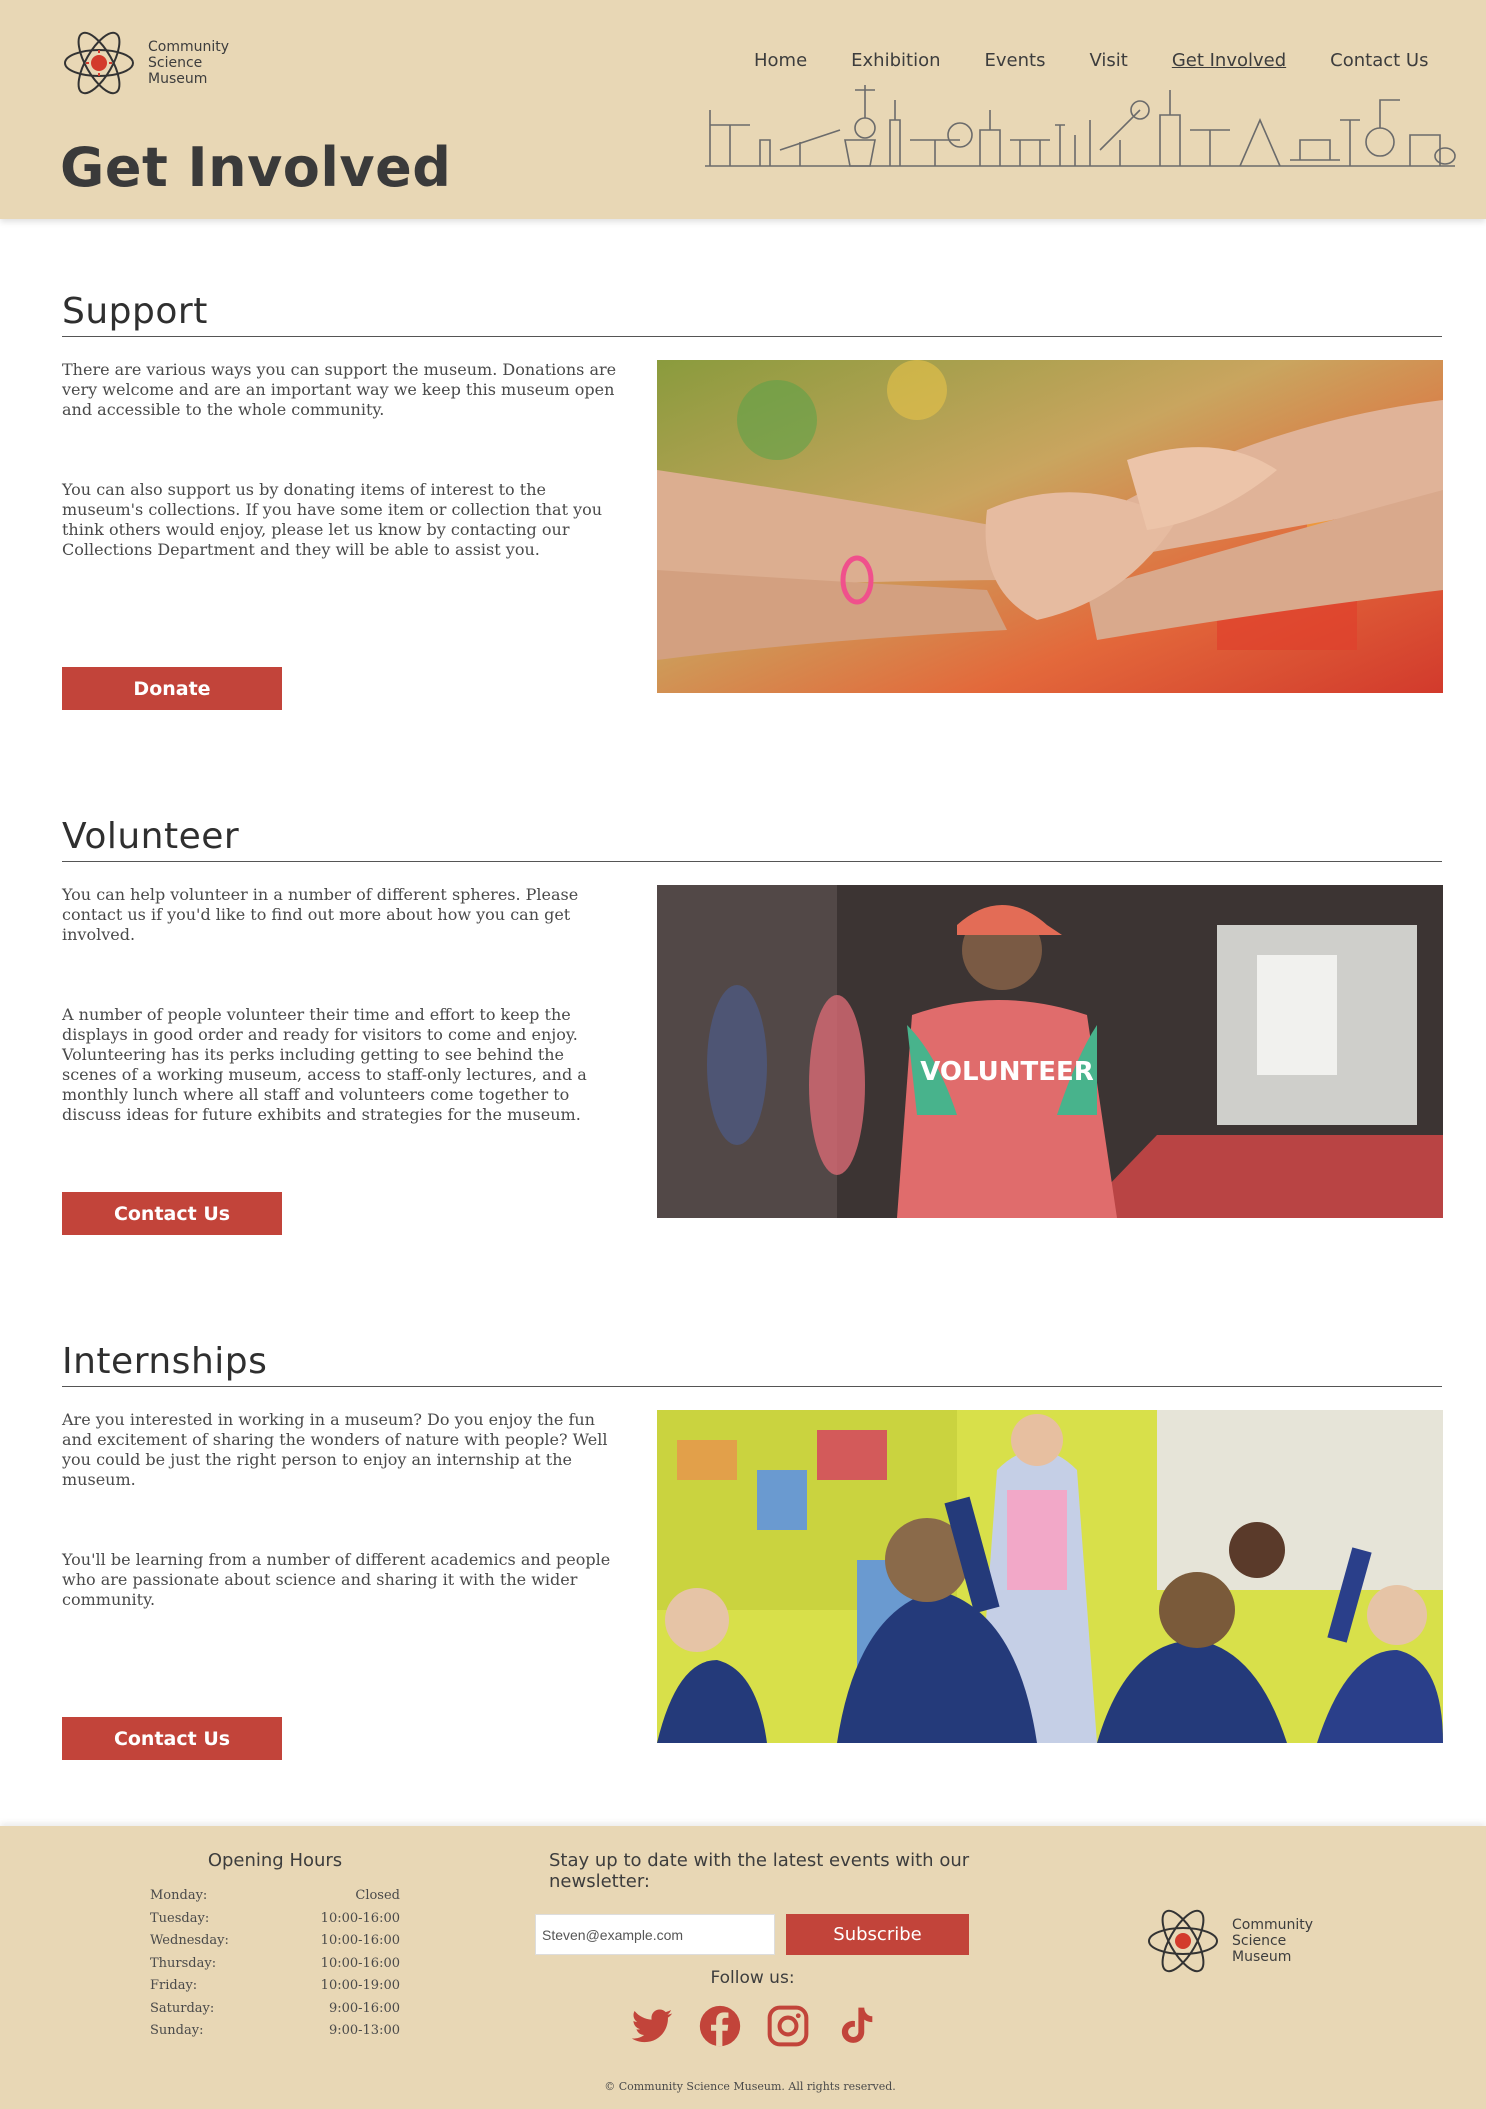 Image resolution: width=1486 pixels, height=2109 pixels. What do you see at coordinates (275, 1919) in the screenshot?
I see `hours-row: Tuesday: 10:00-16:00` at bounding box center [275, 1919].